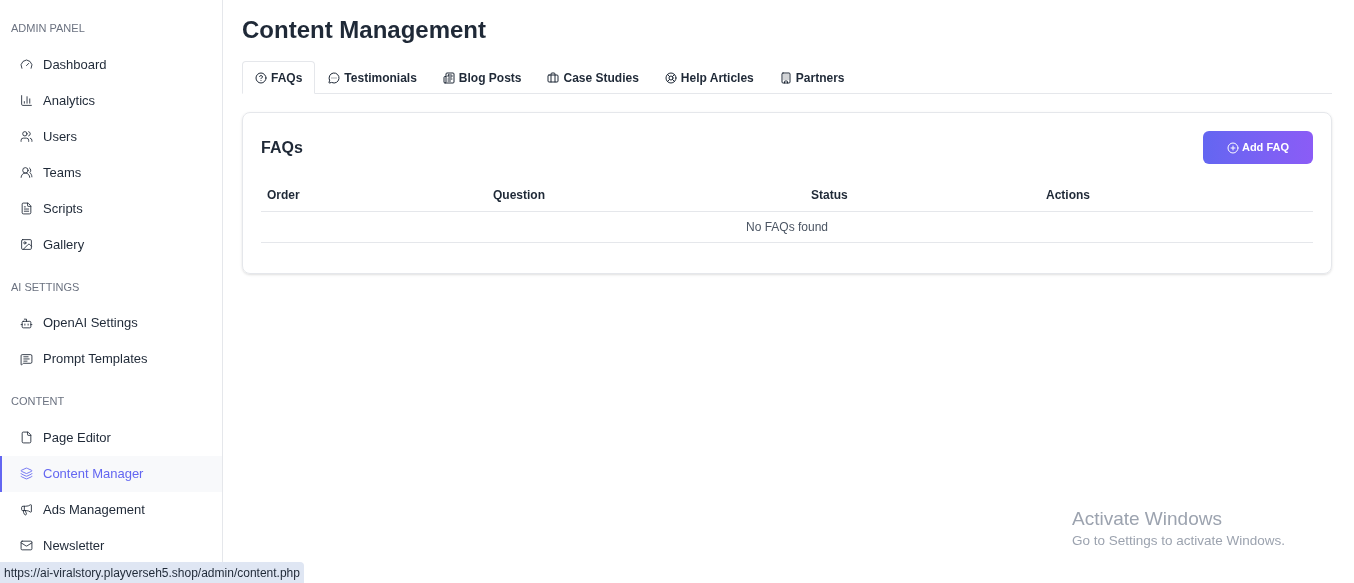  What do you see at coordinates (1179, 540) in the screenshot?
I see `activation-subtitle: Go to Settings to activate Windows.` at bounding box center [1179, 540].